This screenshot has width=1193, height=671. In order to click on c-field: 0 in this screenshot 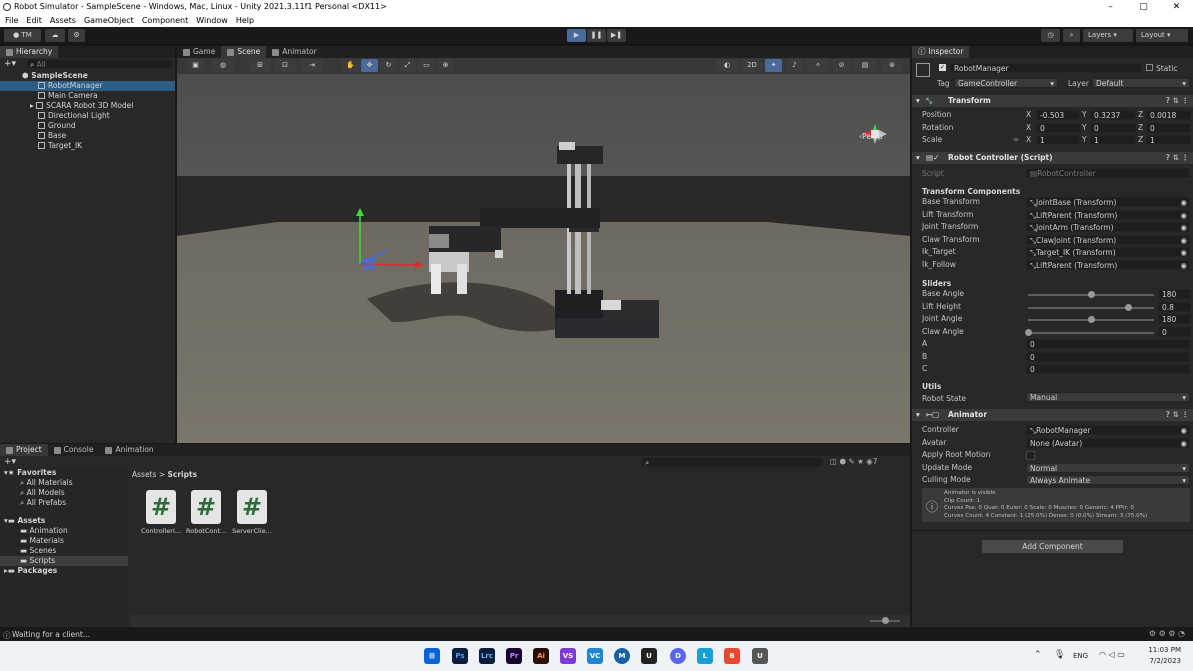, I will do `click(1108, 369)`.